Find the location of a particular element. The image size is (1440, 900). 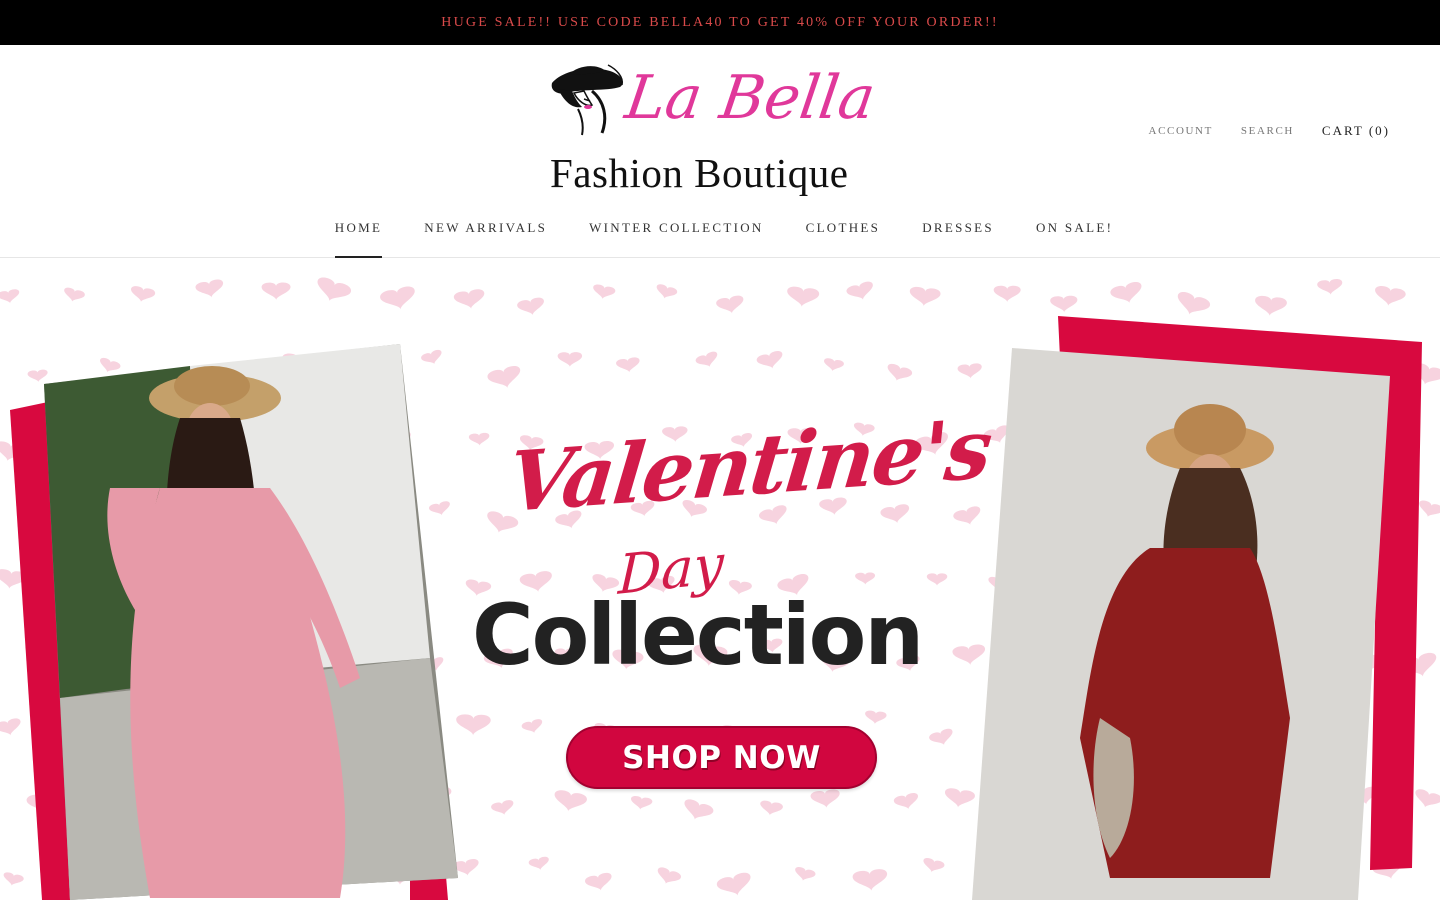

account-link: ACCOUNT is located at coordinates (1181, 131).